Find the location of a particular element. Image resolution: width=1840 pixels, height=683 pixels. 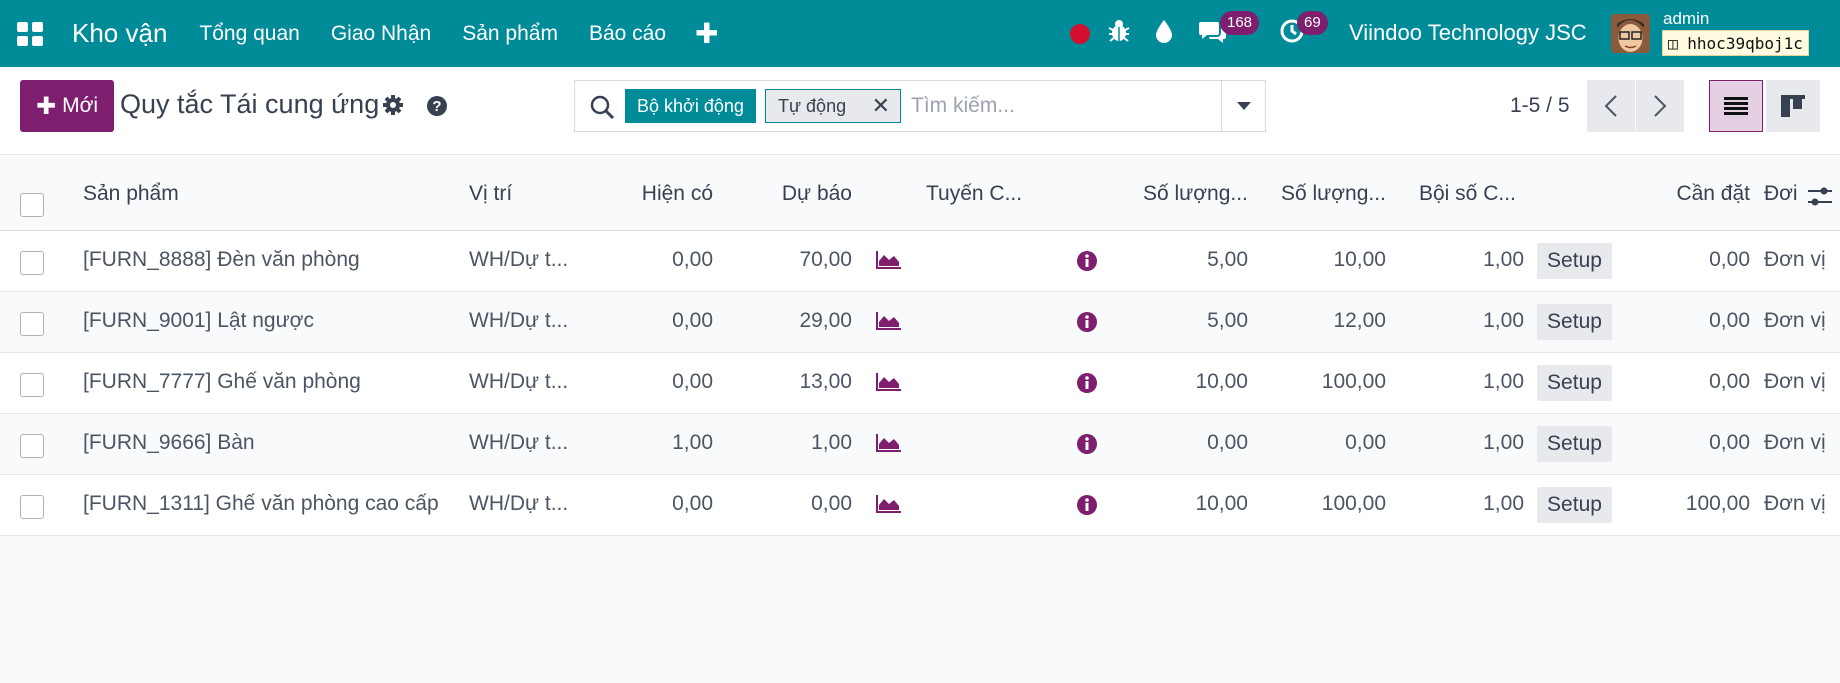

kanban-view-button is located at coordinates (1793, 106).